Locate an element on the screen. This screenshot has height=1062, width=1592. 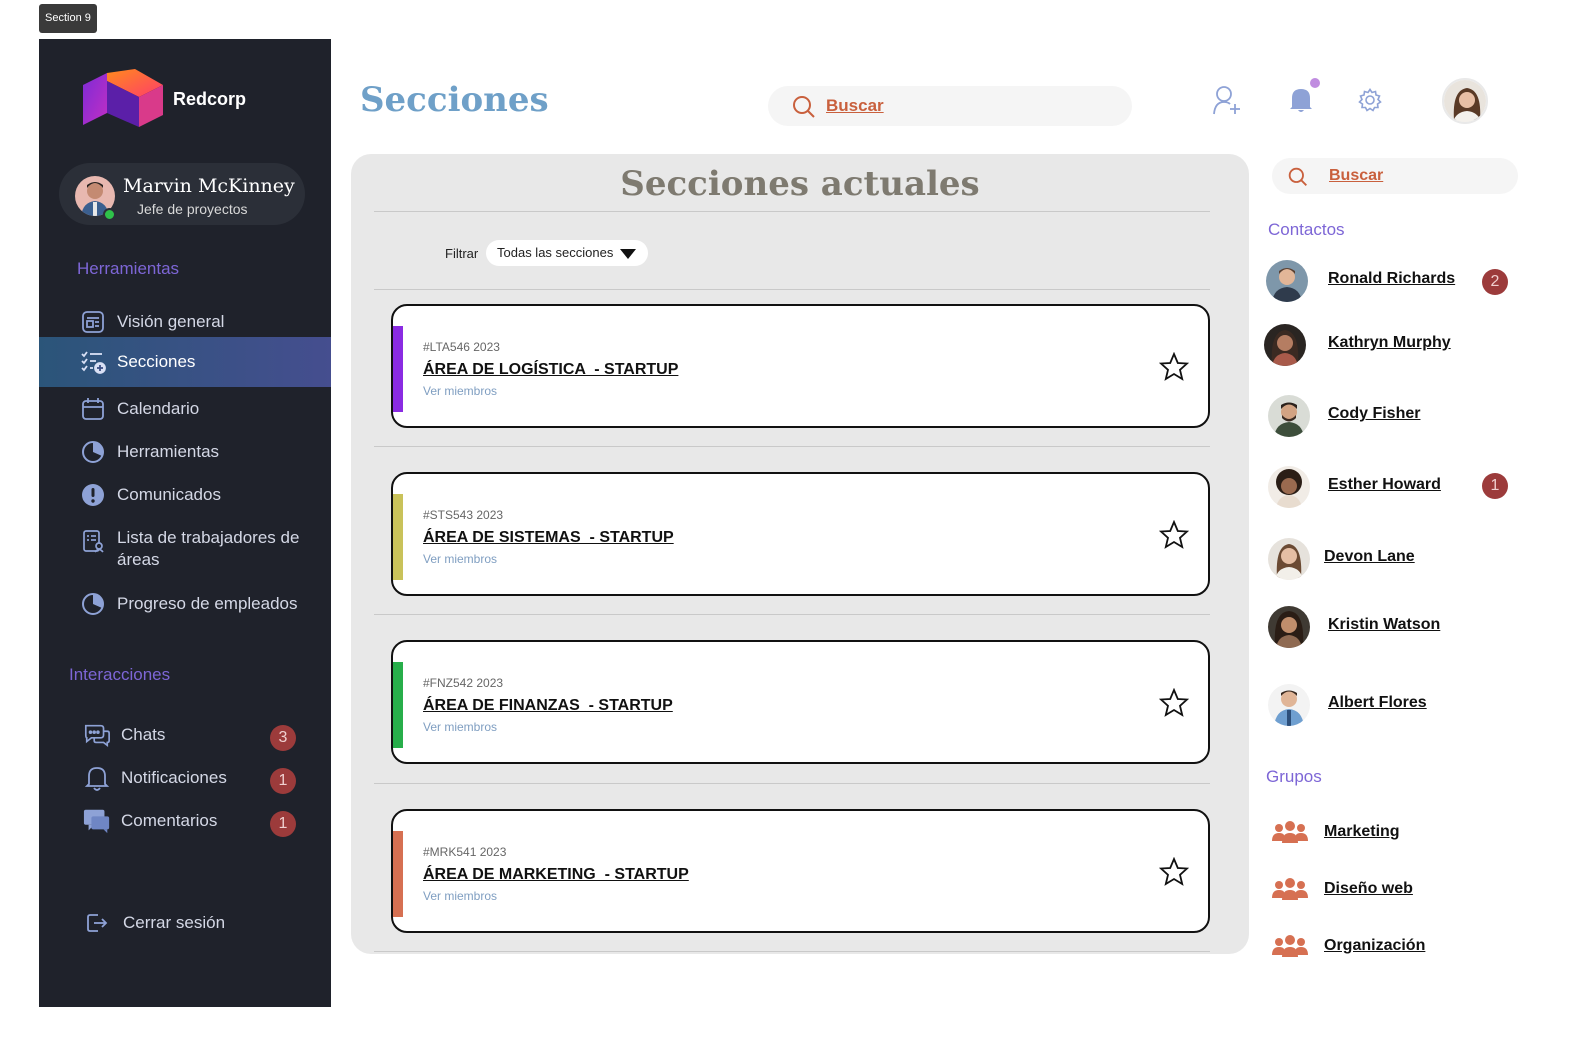
calendar-icon is located at coordinates (93, 409).